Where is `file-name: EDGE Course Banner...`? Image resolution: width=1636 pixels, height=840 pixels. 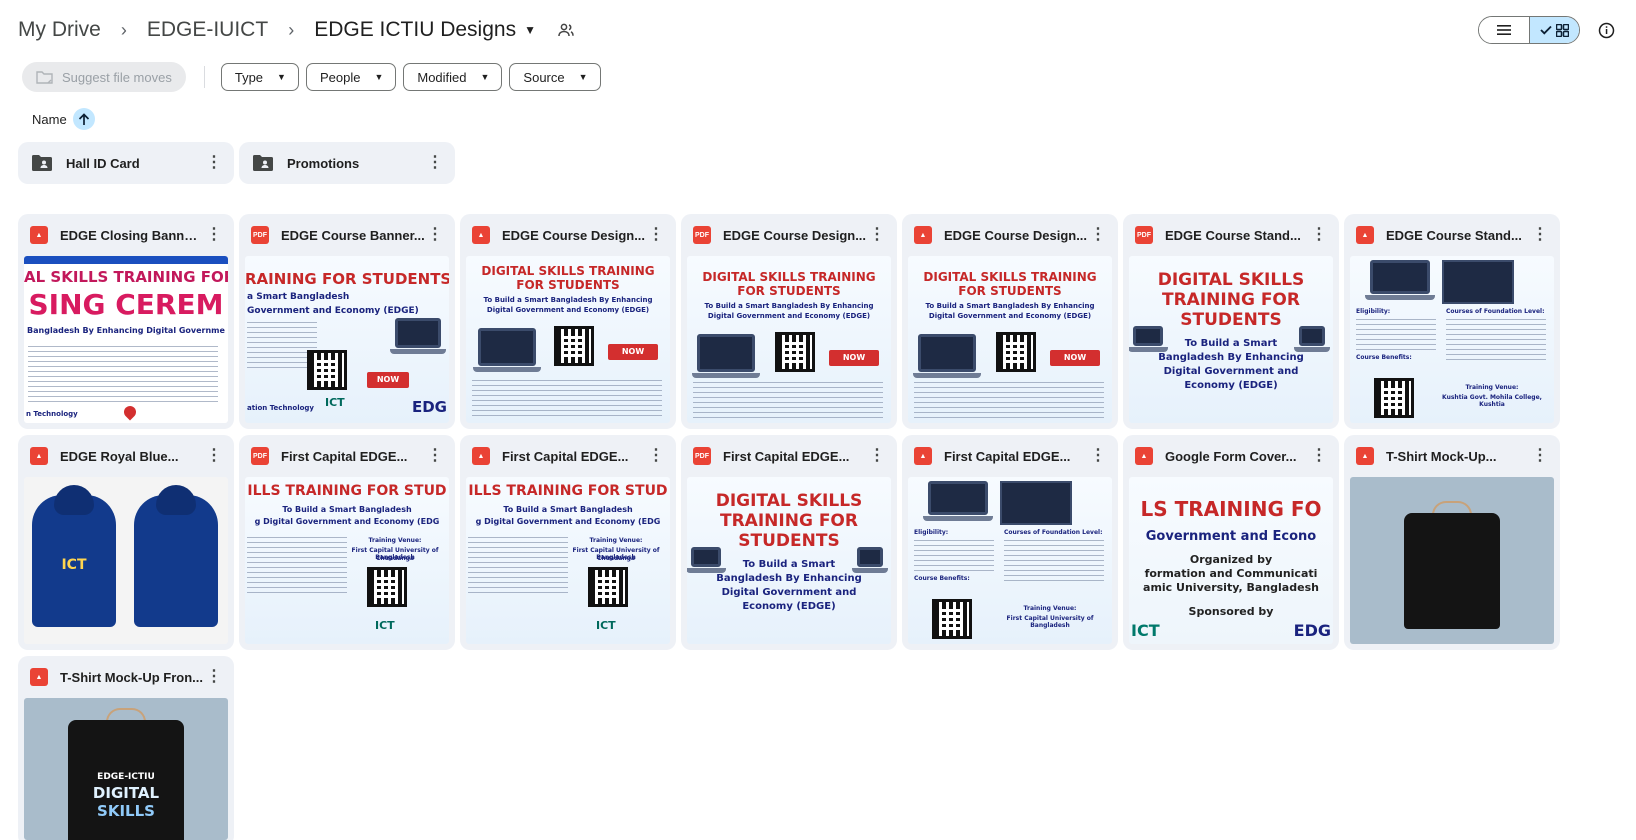
file-name: EDGE Course Banner... is located at coordinates (353, 235).